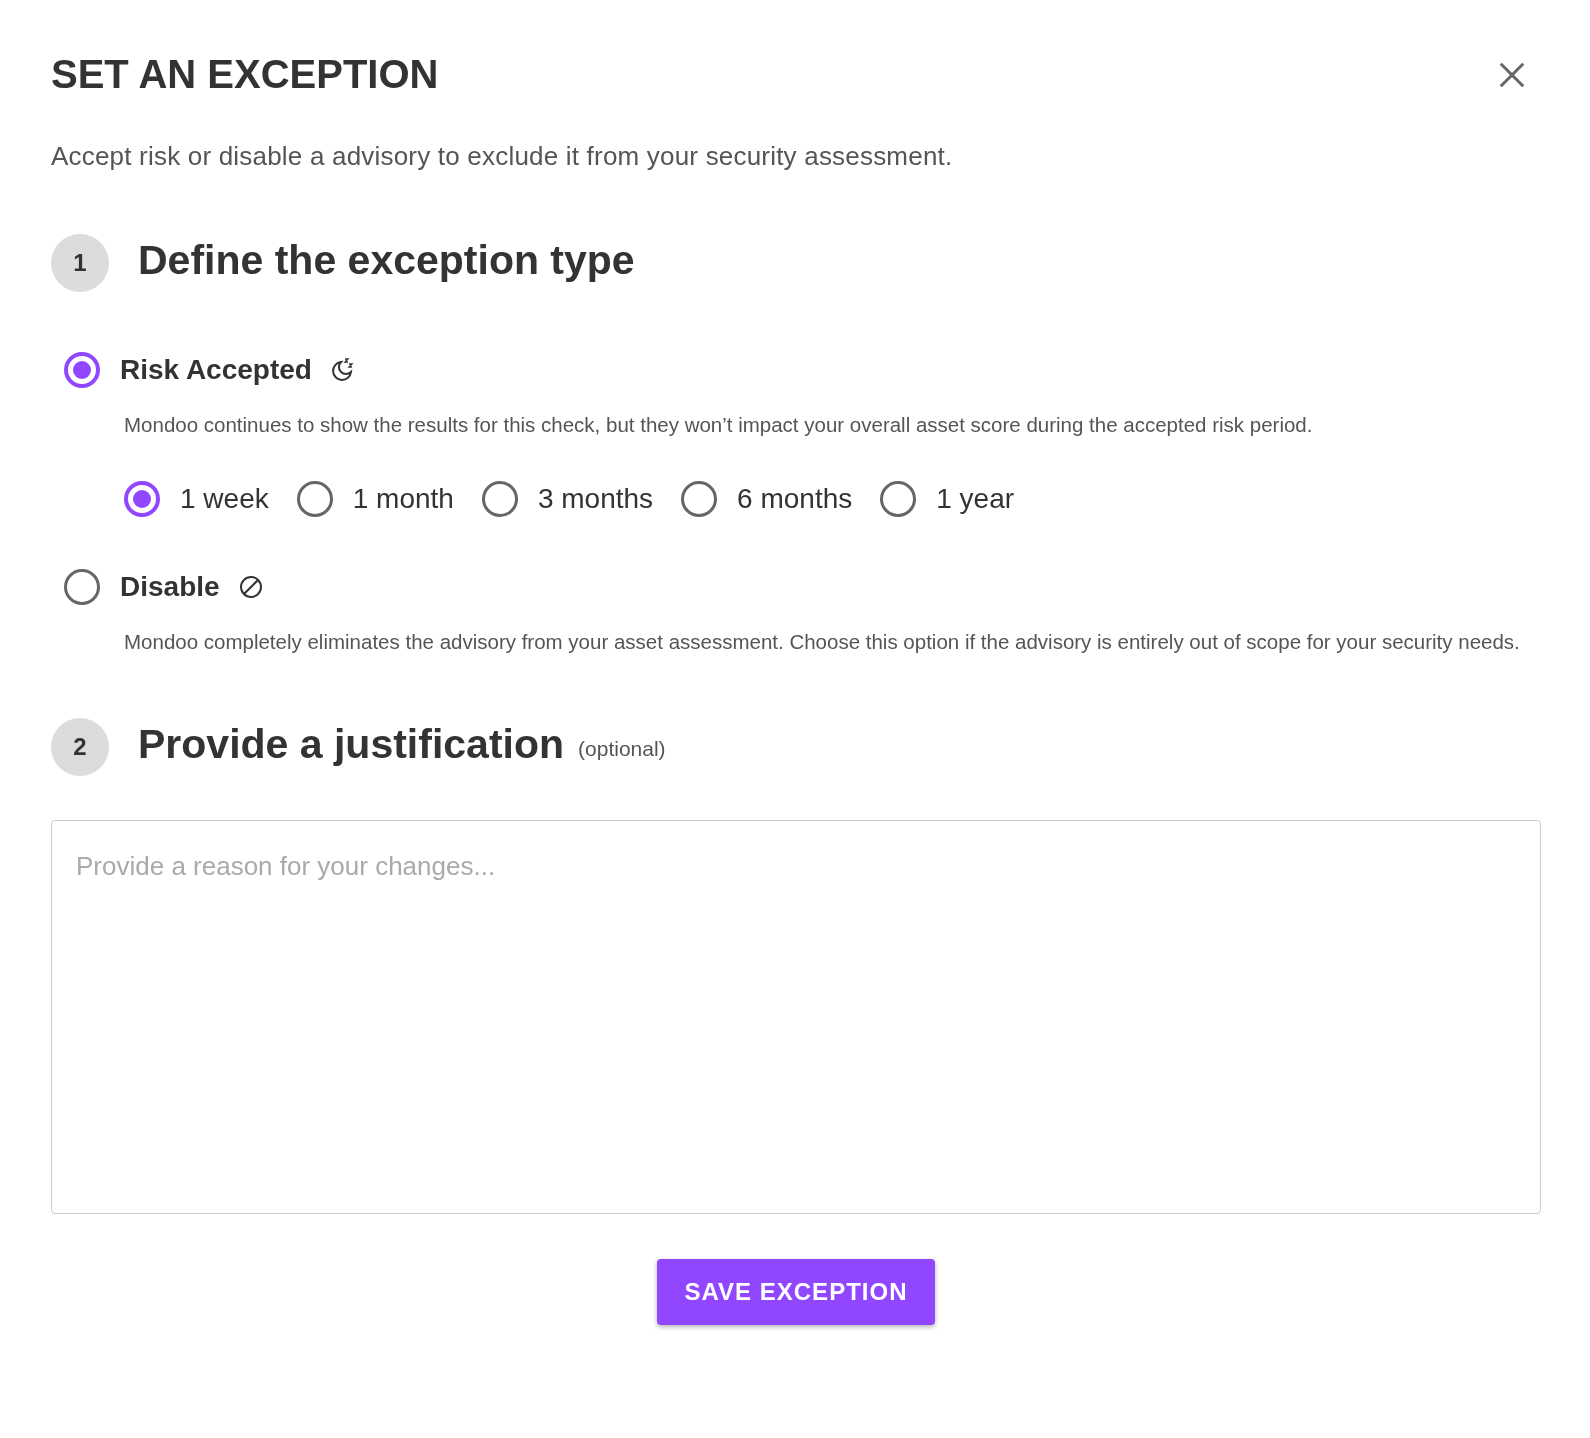 Image resolution: width=1590 pixels, height=1438 pixels. What do you see at coordinates (502, 156) in the screenshot?
I see `dialog-subtitle: Accept risk or disable a advisory to exclude it from your security assessment.` at bounding box center [502, 156].